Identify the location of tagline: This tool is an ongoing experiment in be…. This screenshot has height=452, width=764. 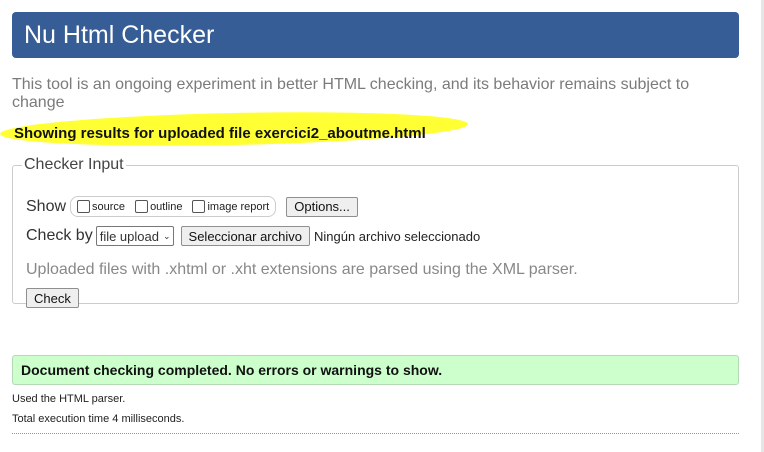
(351, 93).